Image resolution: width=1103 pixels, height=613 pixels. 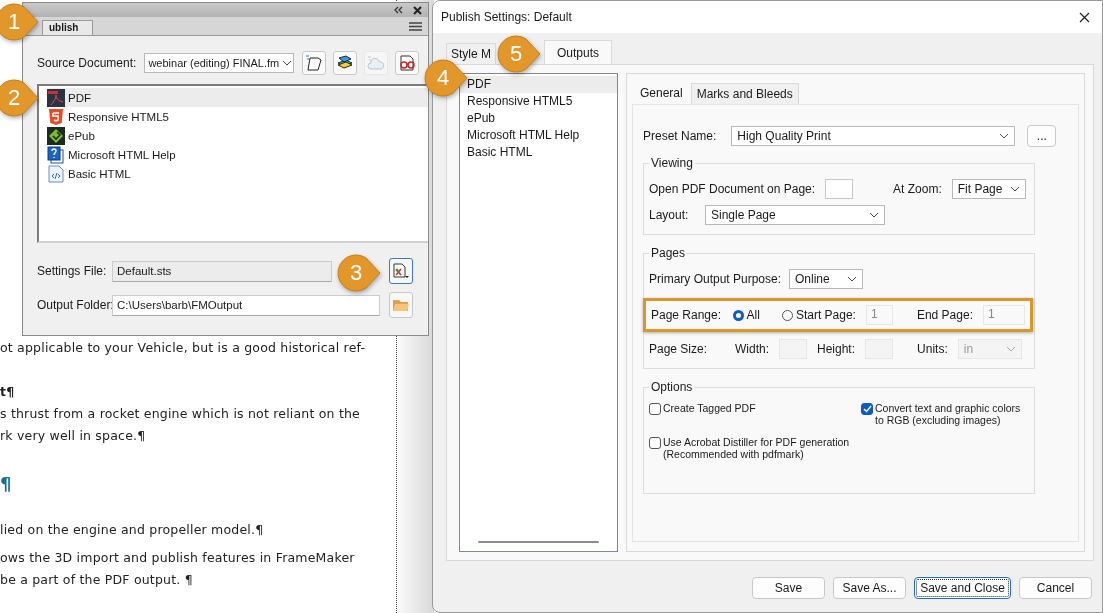 What do you see at coordinates (752, 349) in the screenshot?
I see `field-label: Width:` at bounding box center [752, 349].